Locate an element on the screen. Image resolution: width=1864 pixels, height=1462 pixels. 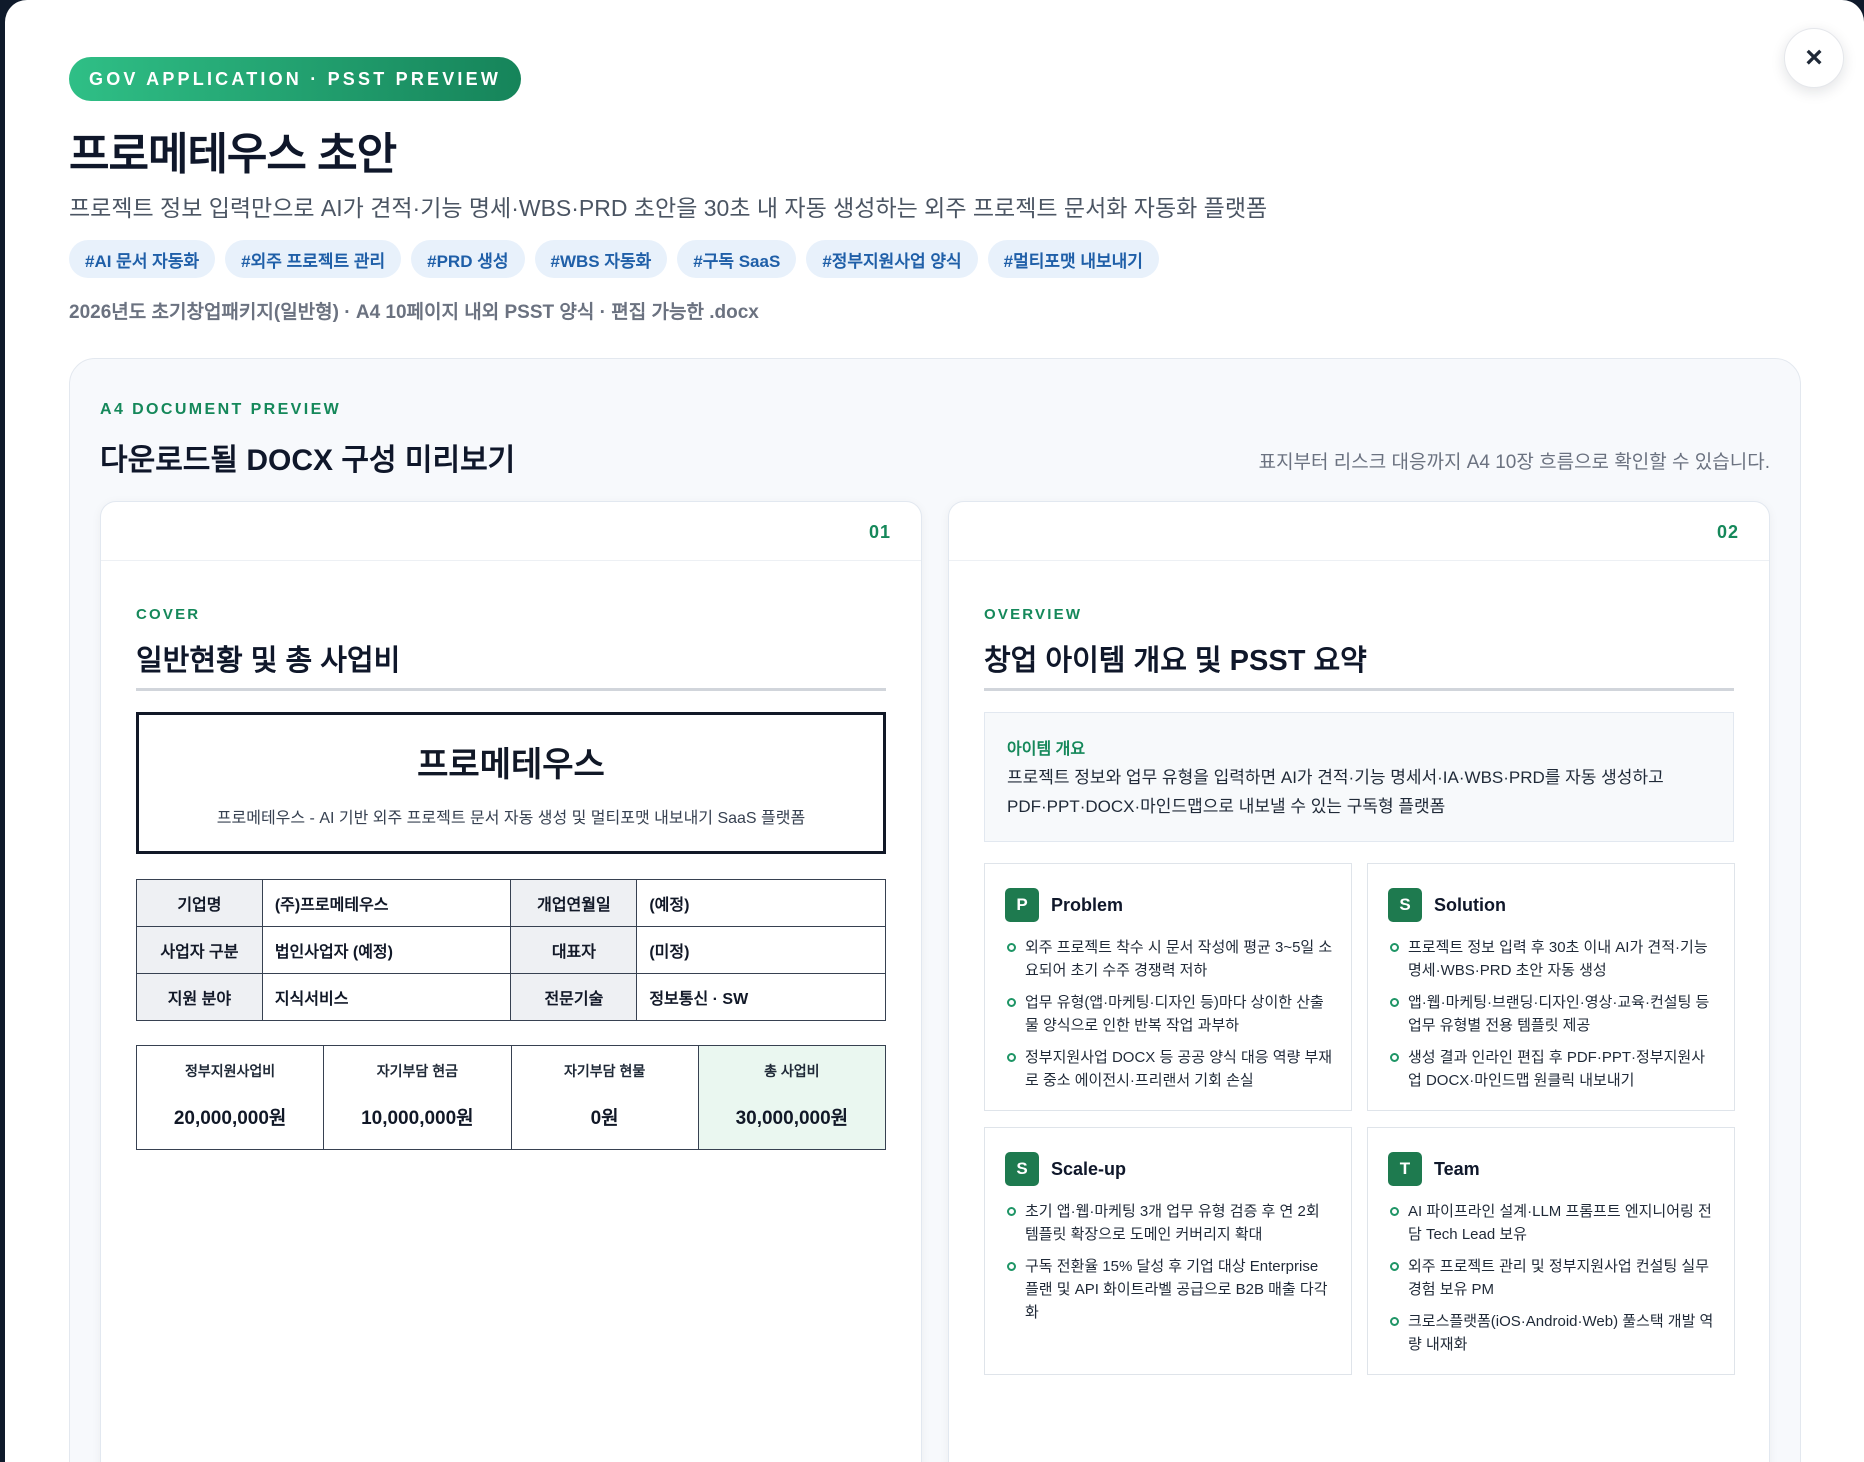
item-overview-label: 아이템 개요 is located at coordinates (1046, 749).